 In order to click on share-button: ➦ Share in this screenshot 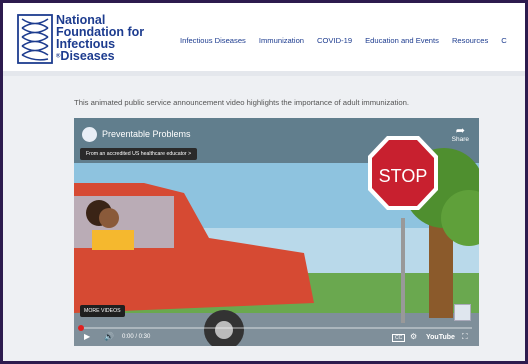, I will do `click(460, 134)`.